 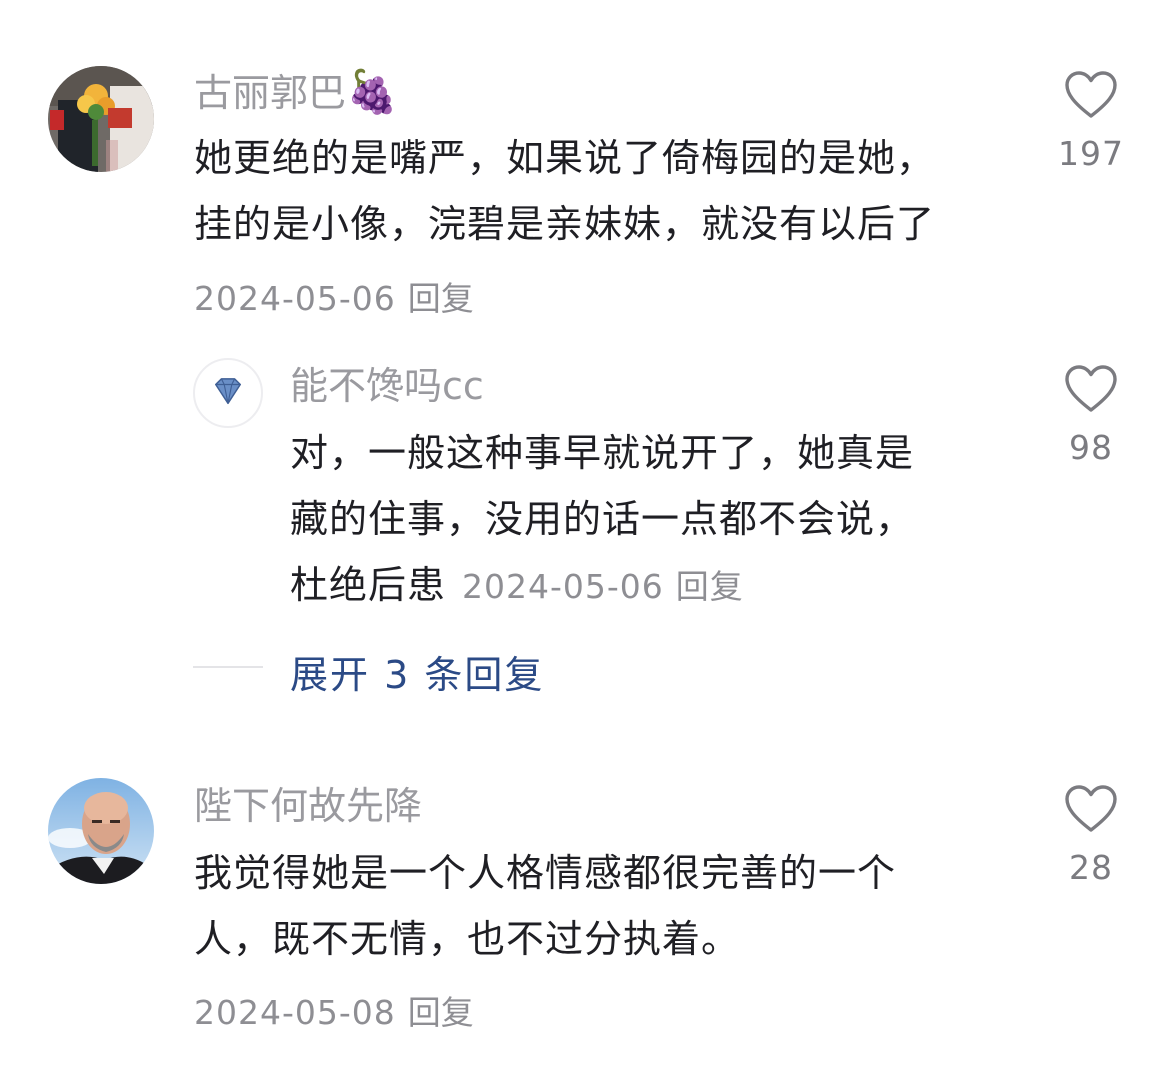 What do you see at coordinates (308, 806) in the screenshot?
I see `comment-username: 陛下何故先降` at bounding box center [308, 806].